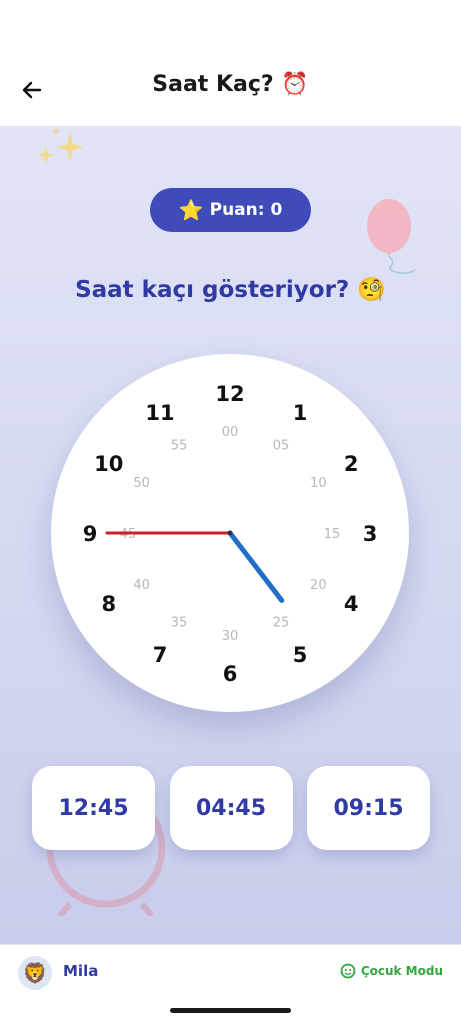 This screenshot has height=1024, width=461. I want to click on hour-number: 9, so click(90, 534).